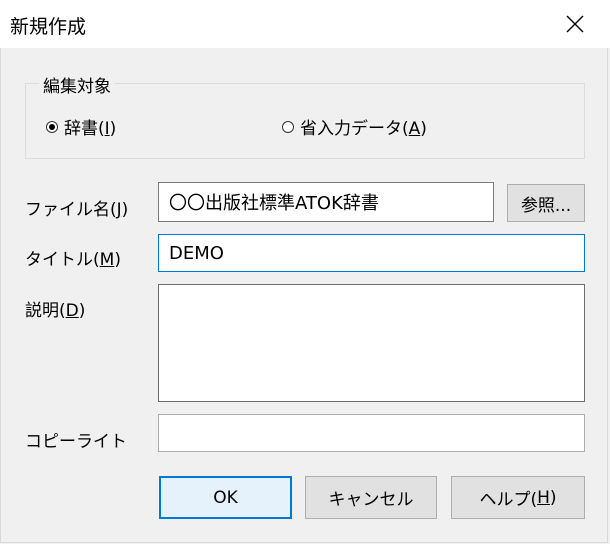  What do you see at coordinates (73, 260) in the screenshot?
I see `title-label: タイトル(M)` at bounding box center [73, 260].